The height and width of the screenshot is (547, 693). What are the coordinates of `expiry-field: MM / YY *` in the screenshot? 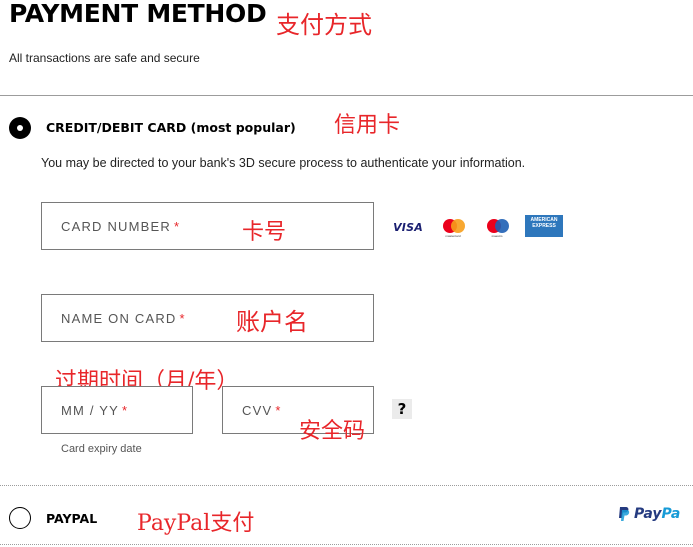 It's located at (117, 410).